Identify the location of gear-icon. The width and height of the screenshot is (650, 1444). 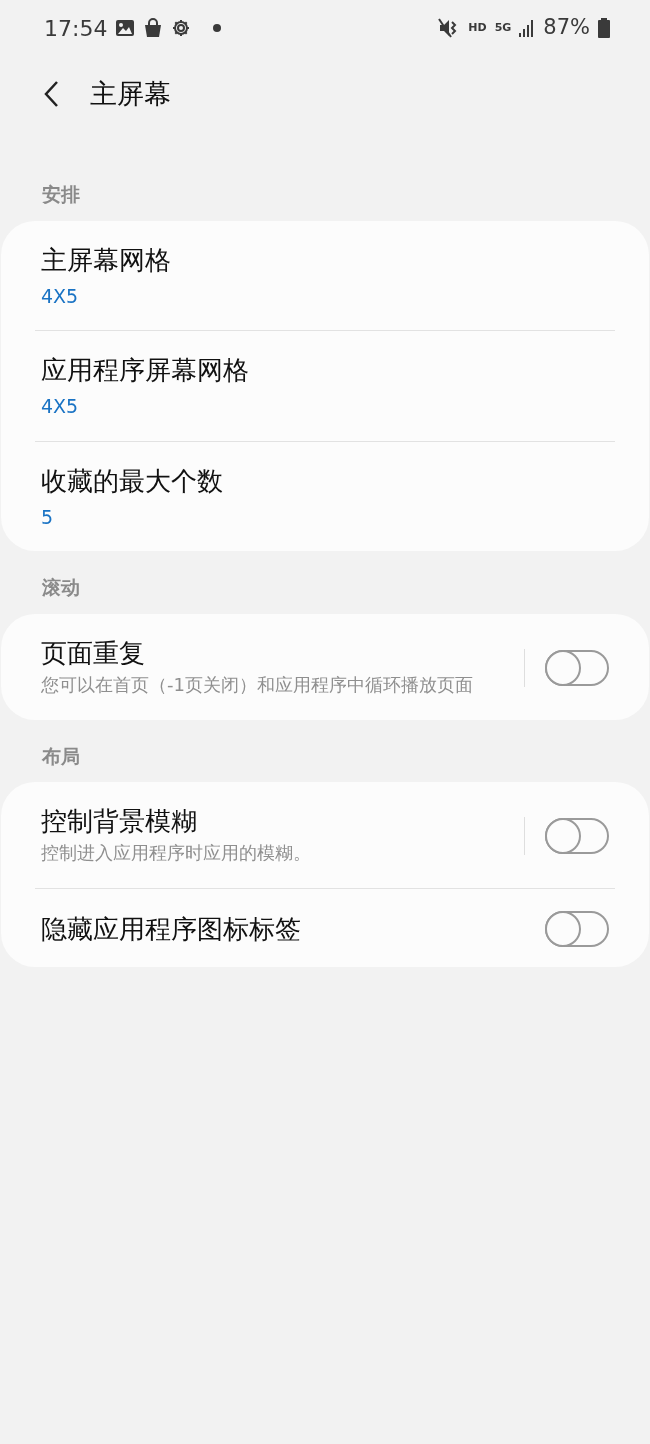
(181, 28).